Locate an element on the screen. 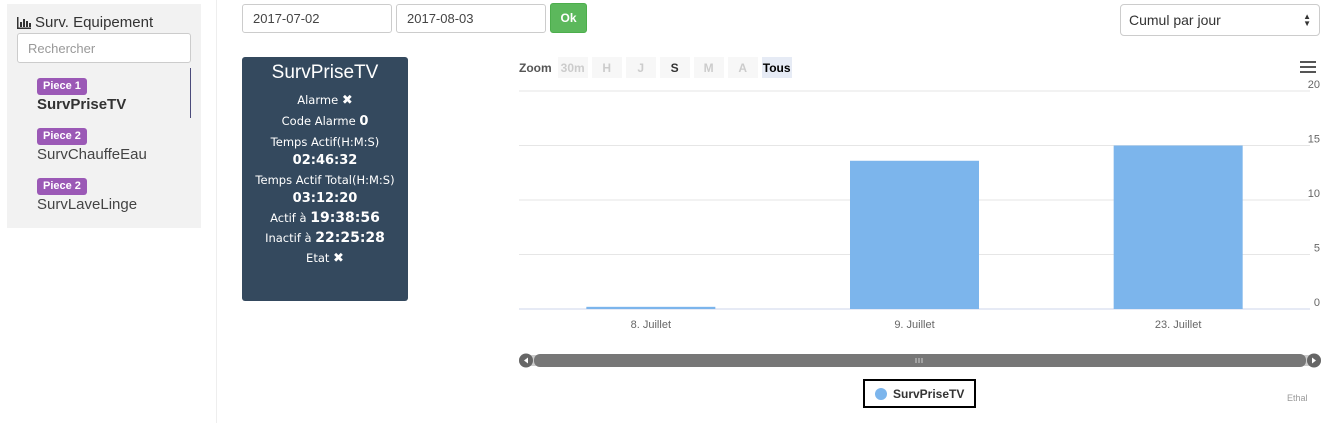  card-actif: Actif à 19:38:56 is located at coordinates (325, 218).